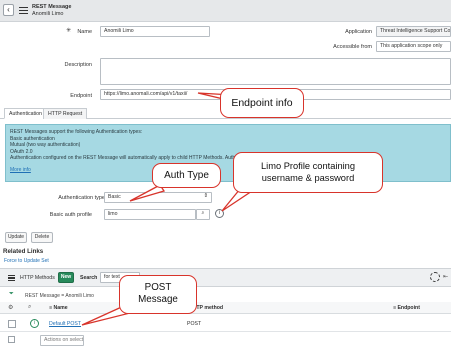 This screenshot has height=348, width=451. Describe the element at coordinates (262, 103) in the screenshot. I see `callout-endpoint-info: Endpoint info` at that location.